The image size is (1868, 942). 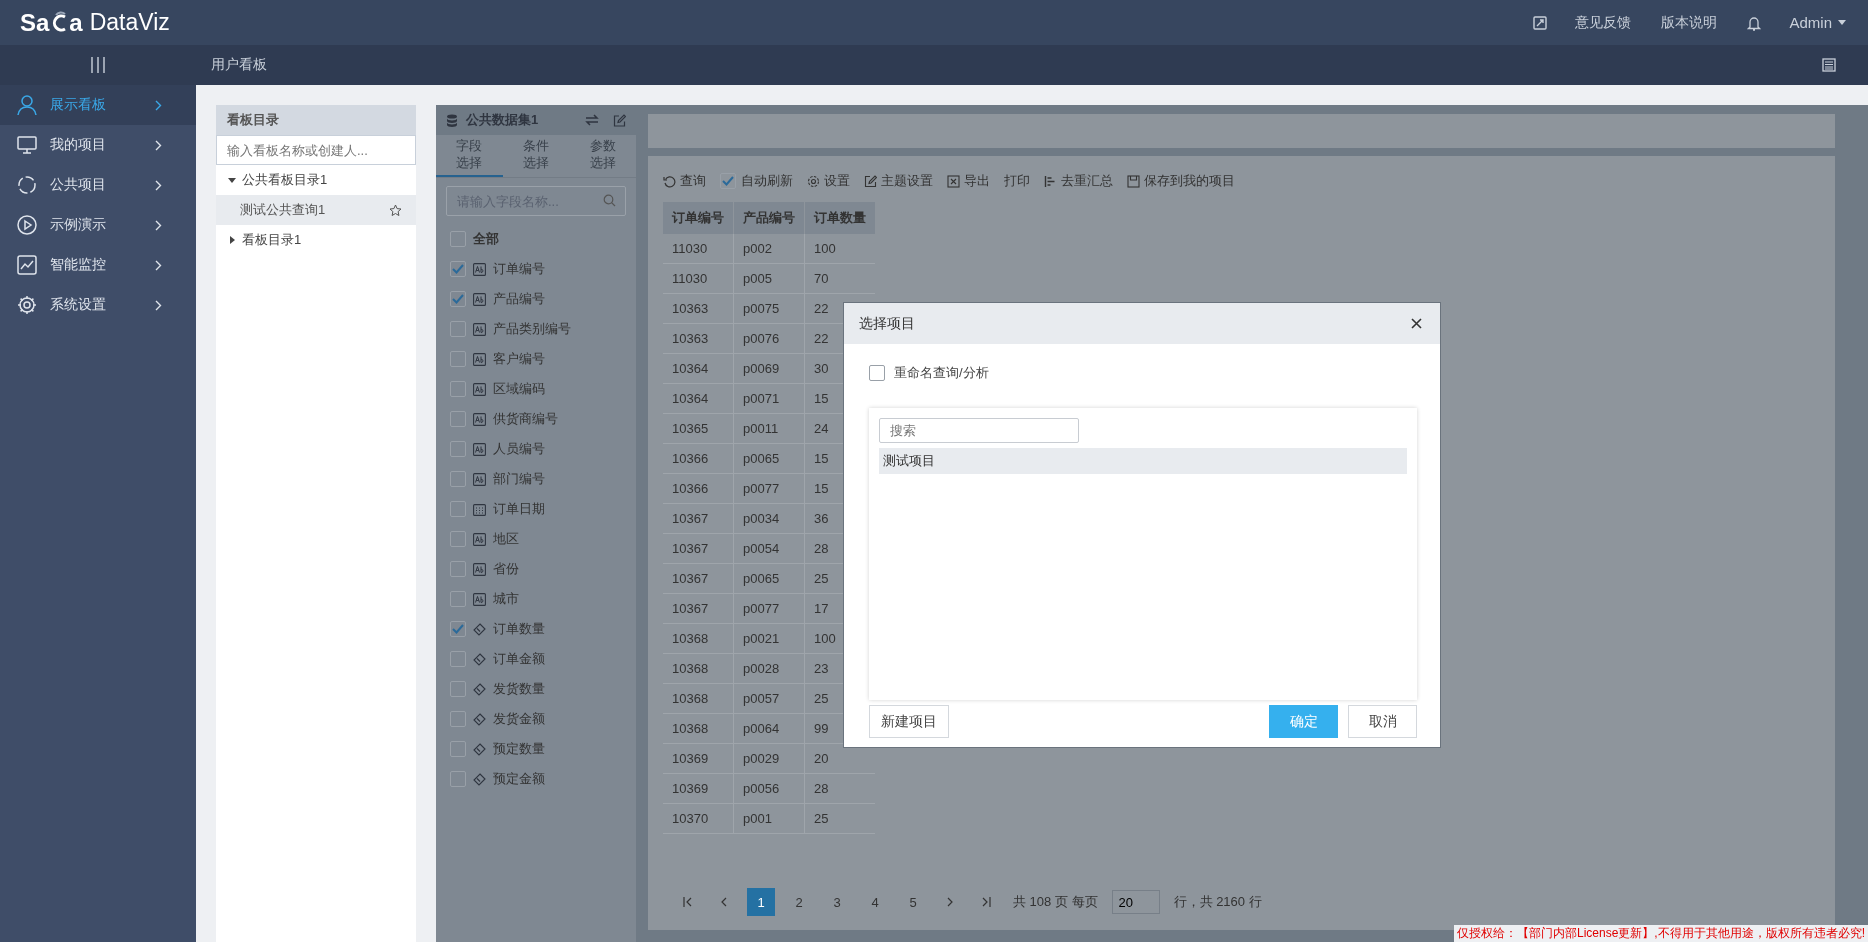 I want to click on page-button: 3, so click(x=837, y=902).